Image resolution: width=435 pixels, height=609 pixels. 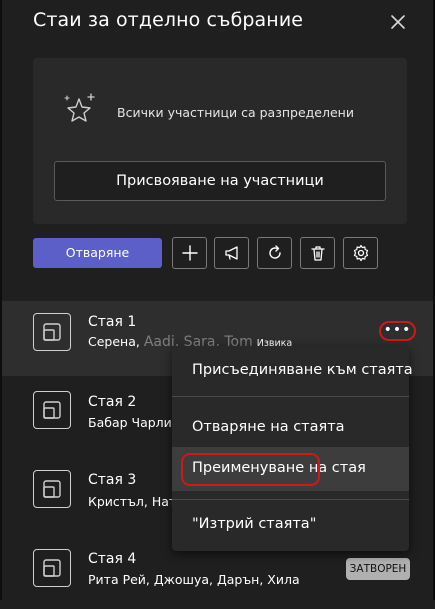 What do you see at coordinates (112, 559) in the screenshot?
I see `room-name: Стая 4` at bounding box center [112, 559].